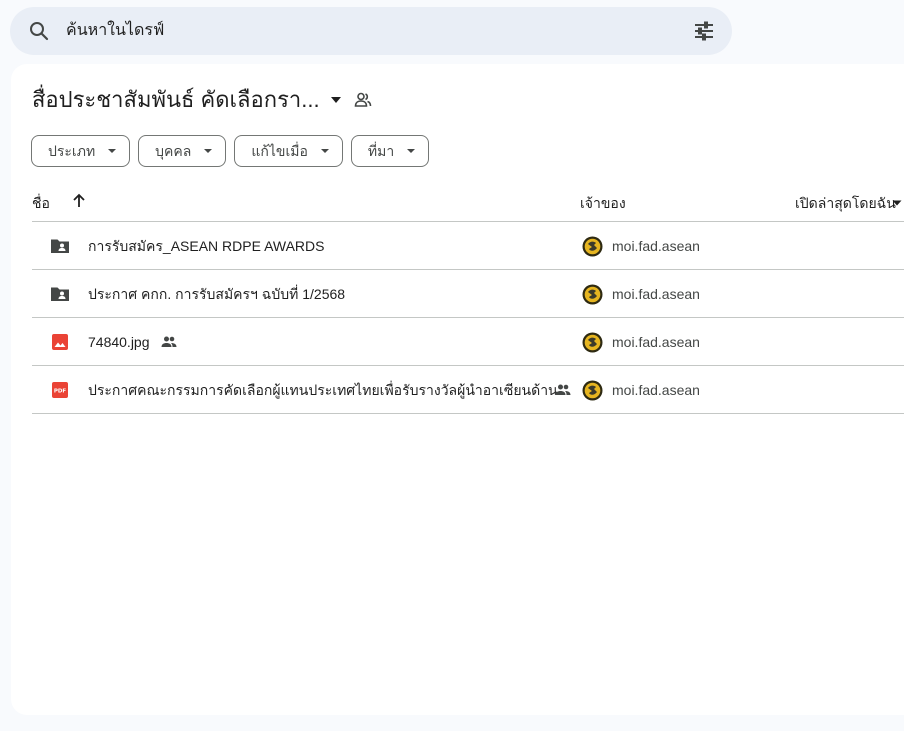 This screenshot has height=731, width=904. I want to click on pdf-file-icon: PDF, so click(60, 390).